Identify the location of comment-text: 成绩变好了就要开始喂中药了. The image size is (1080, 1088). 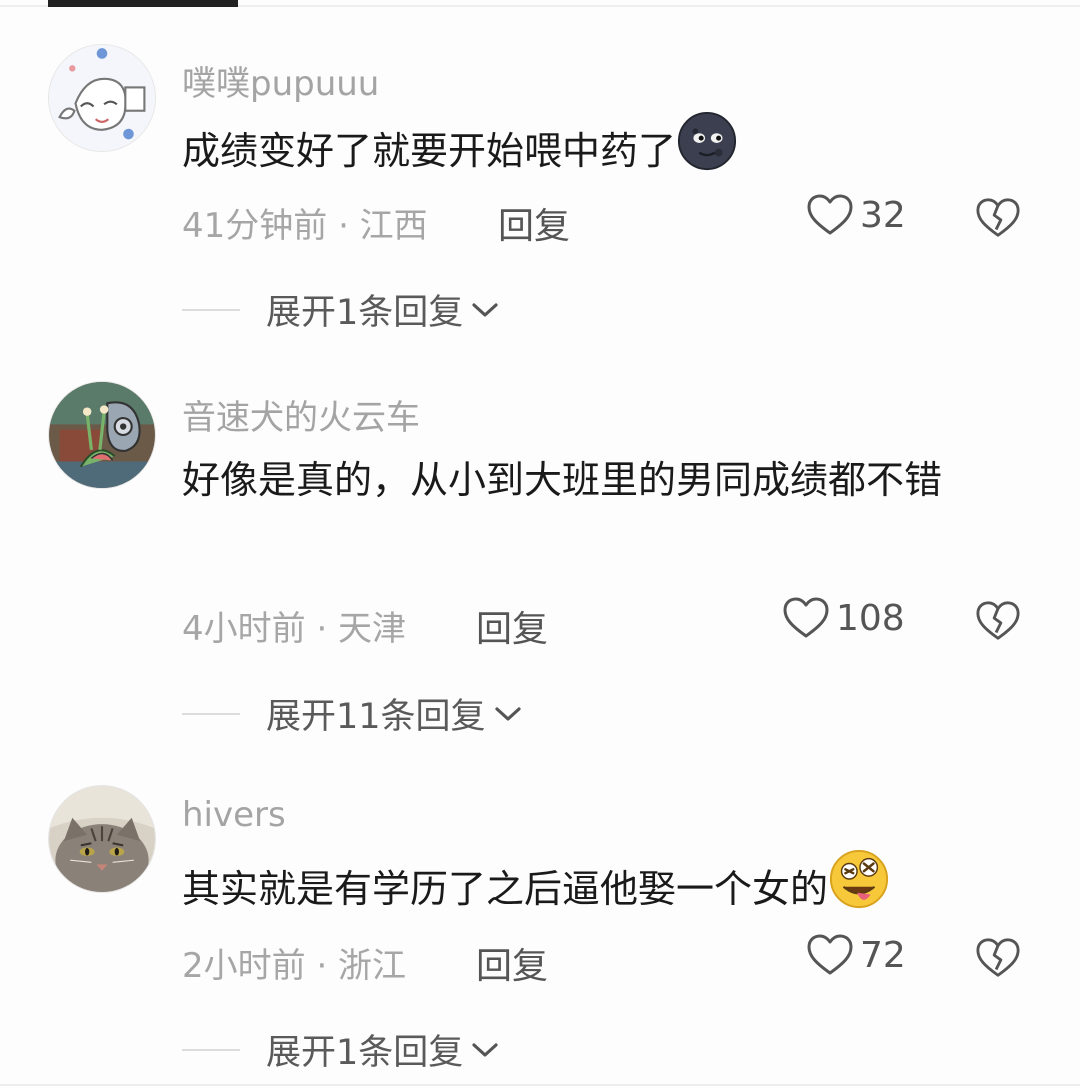
(597, 148).